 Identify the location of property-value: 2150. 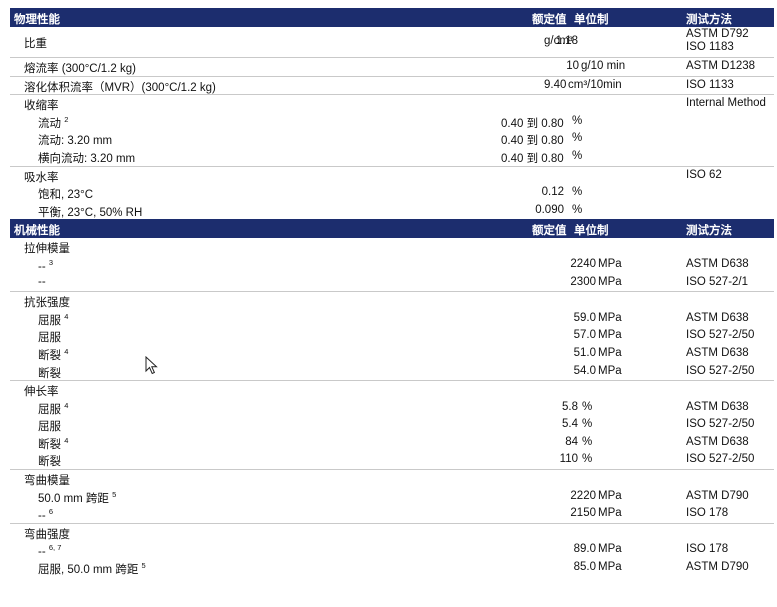
(583, 513).